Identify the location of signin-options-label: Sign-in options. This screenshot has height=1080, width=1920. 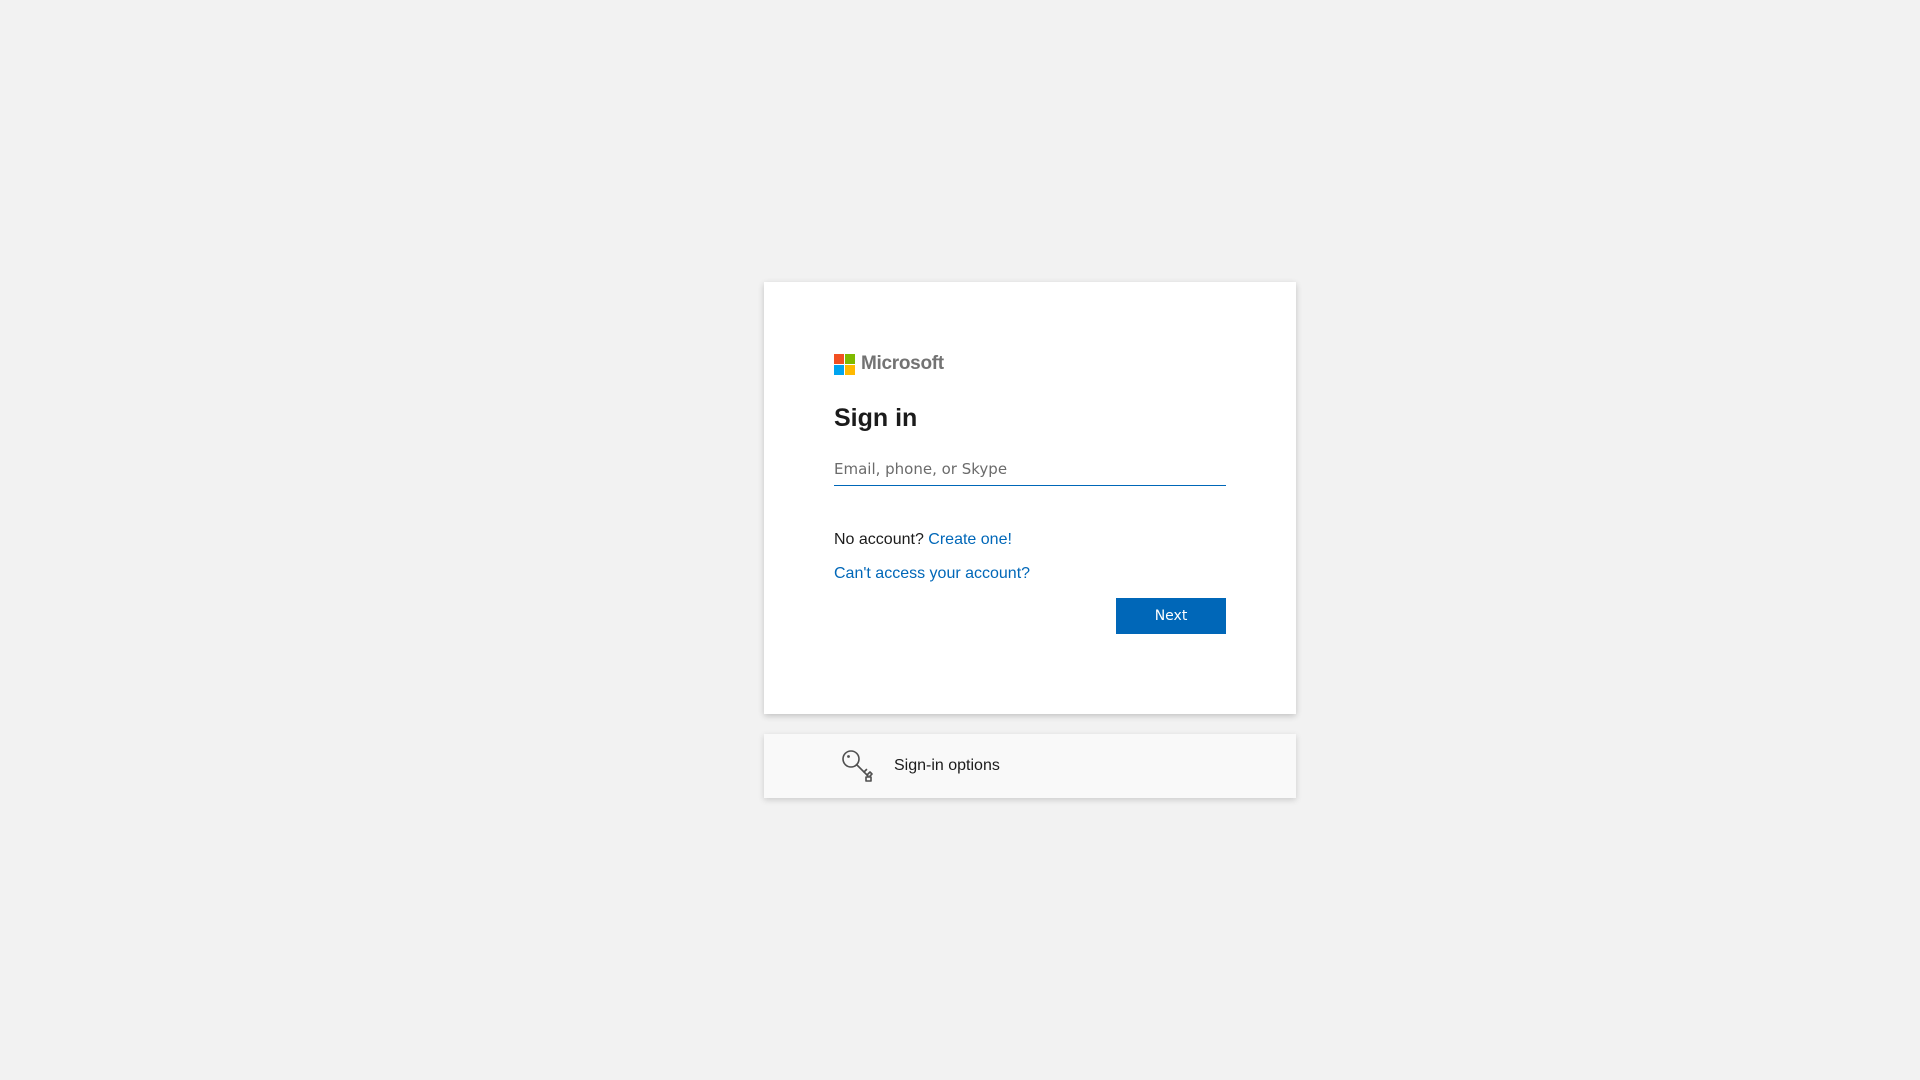
(947, 765).